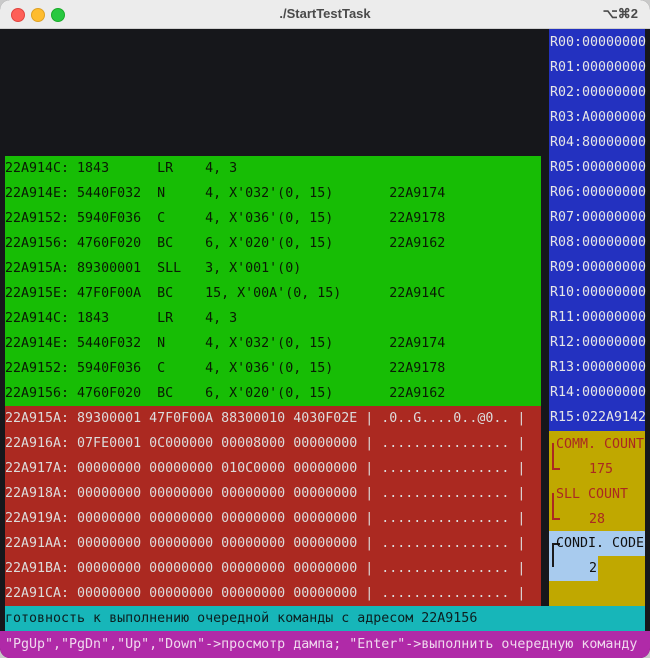 The height and width of the screenshot is (658, 650). Describe the element at coordinates (598, 142) in the screenshot. I see `register-r04: R04:80000000` at that location.